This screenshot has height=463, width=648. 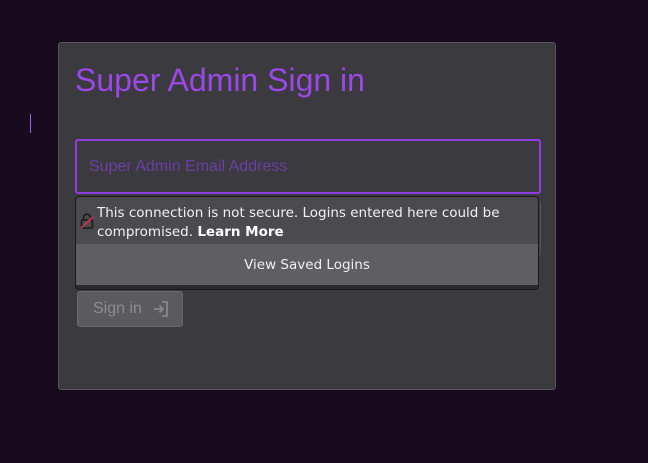 What do you see at coordinates (87, 221) in the screenshot?
I see `insecure-lock-icon` at bounding box center [87, 221].